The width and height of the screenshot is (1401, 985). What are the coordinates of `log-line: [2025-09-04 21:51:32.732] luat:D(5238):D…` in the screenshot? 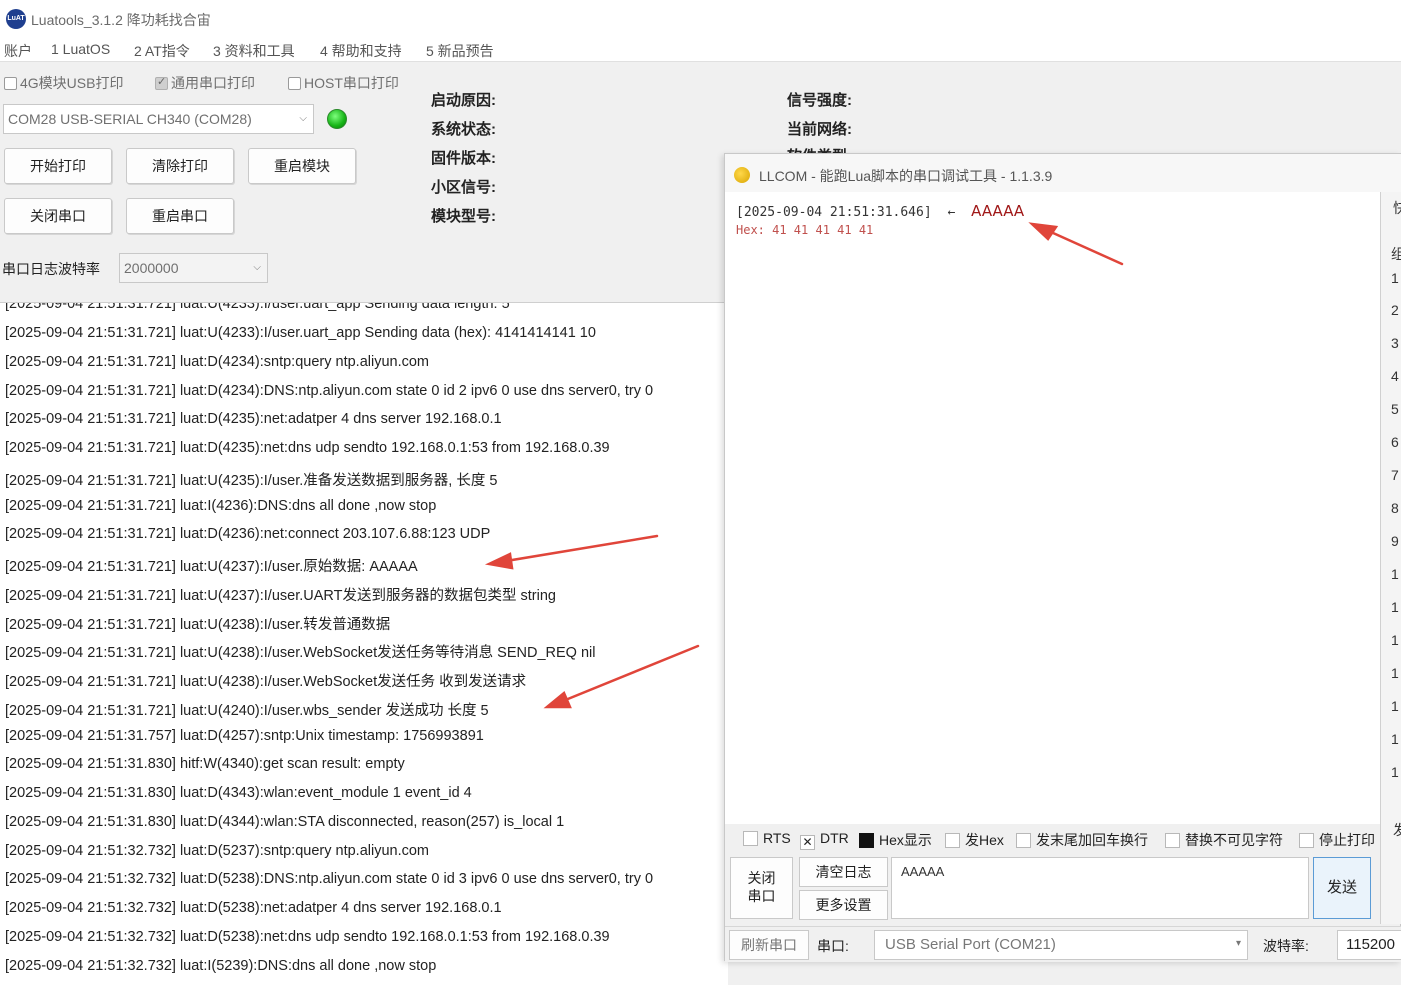 It's located at (329, 879).